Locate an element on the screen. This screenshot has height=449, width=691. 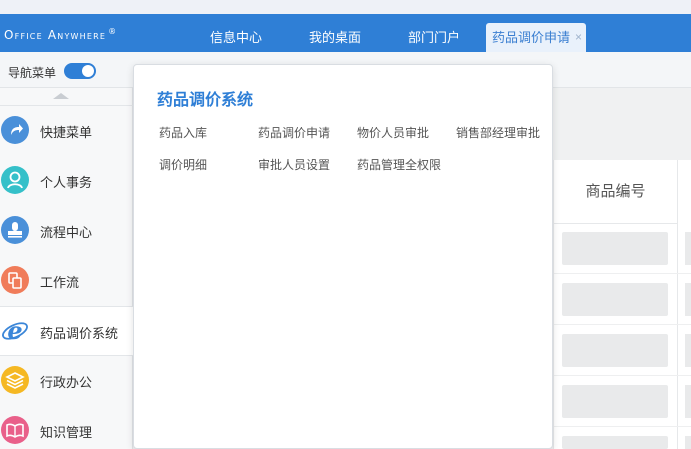
sidebar-item-label: 快捷菜单 is located at coordinates (66, 132).